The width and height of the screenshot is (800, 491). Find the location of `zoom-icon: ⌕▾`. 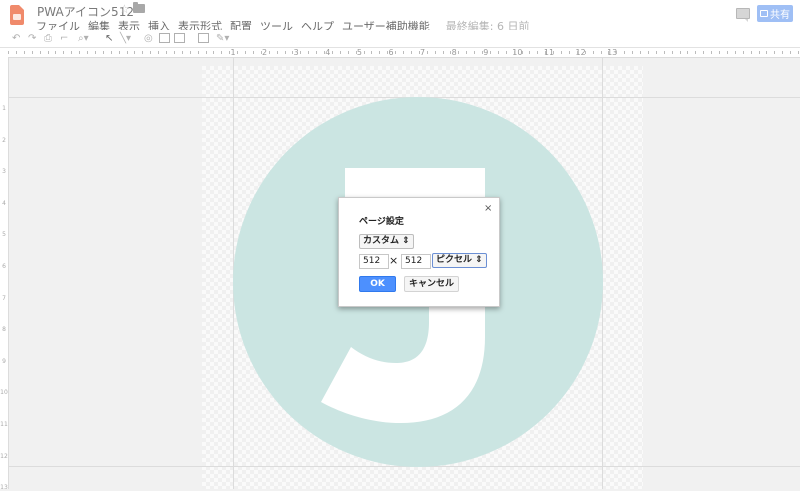

zoom-icon: ⌕▾ is located at coordinates (83, 38).